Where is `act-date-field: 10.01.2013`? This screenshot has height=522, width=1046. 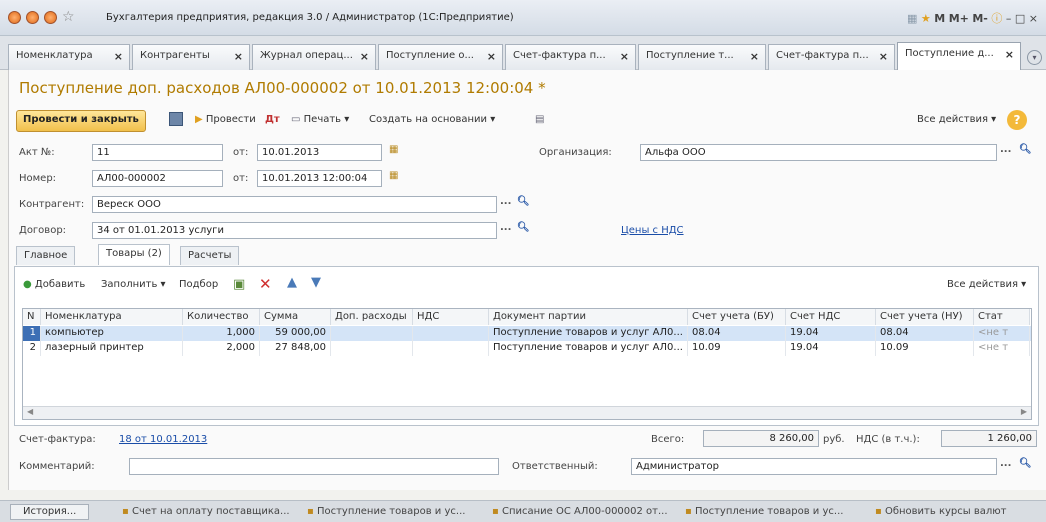
act-date-field: 10.01.2013 is located at coordinates (319, 152).